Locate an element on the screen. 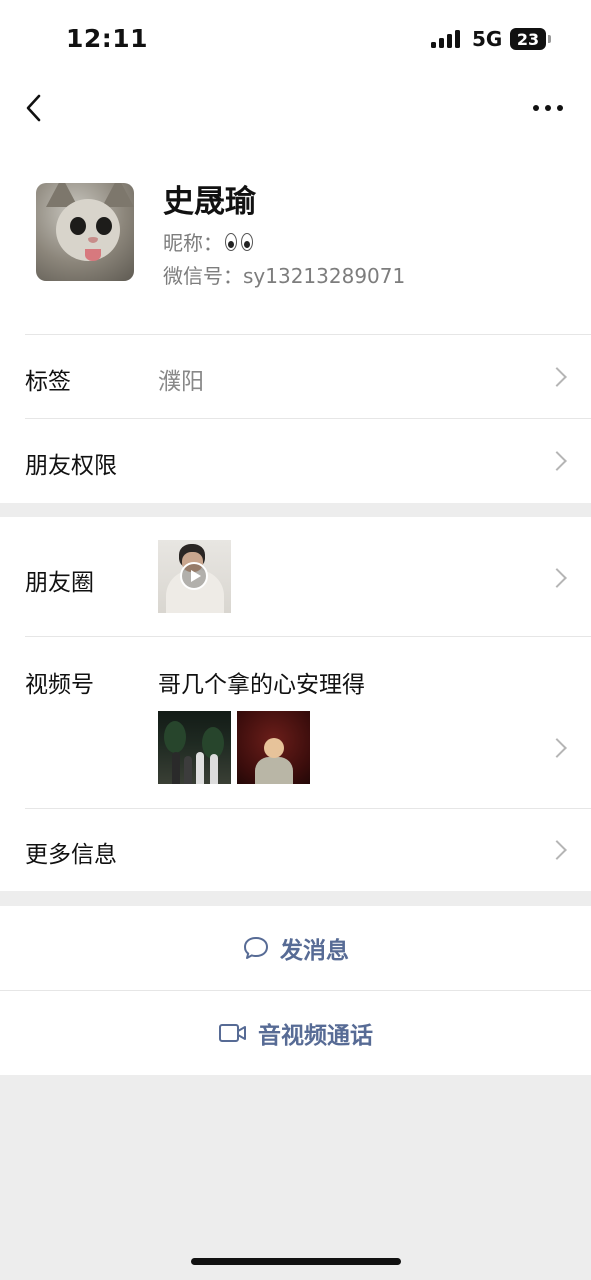  battery-level: 23 is located at coordinates (528, 39).